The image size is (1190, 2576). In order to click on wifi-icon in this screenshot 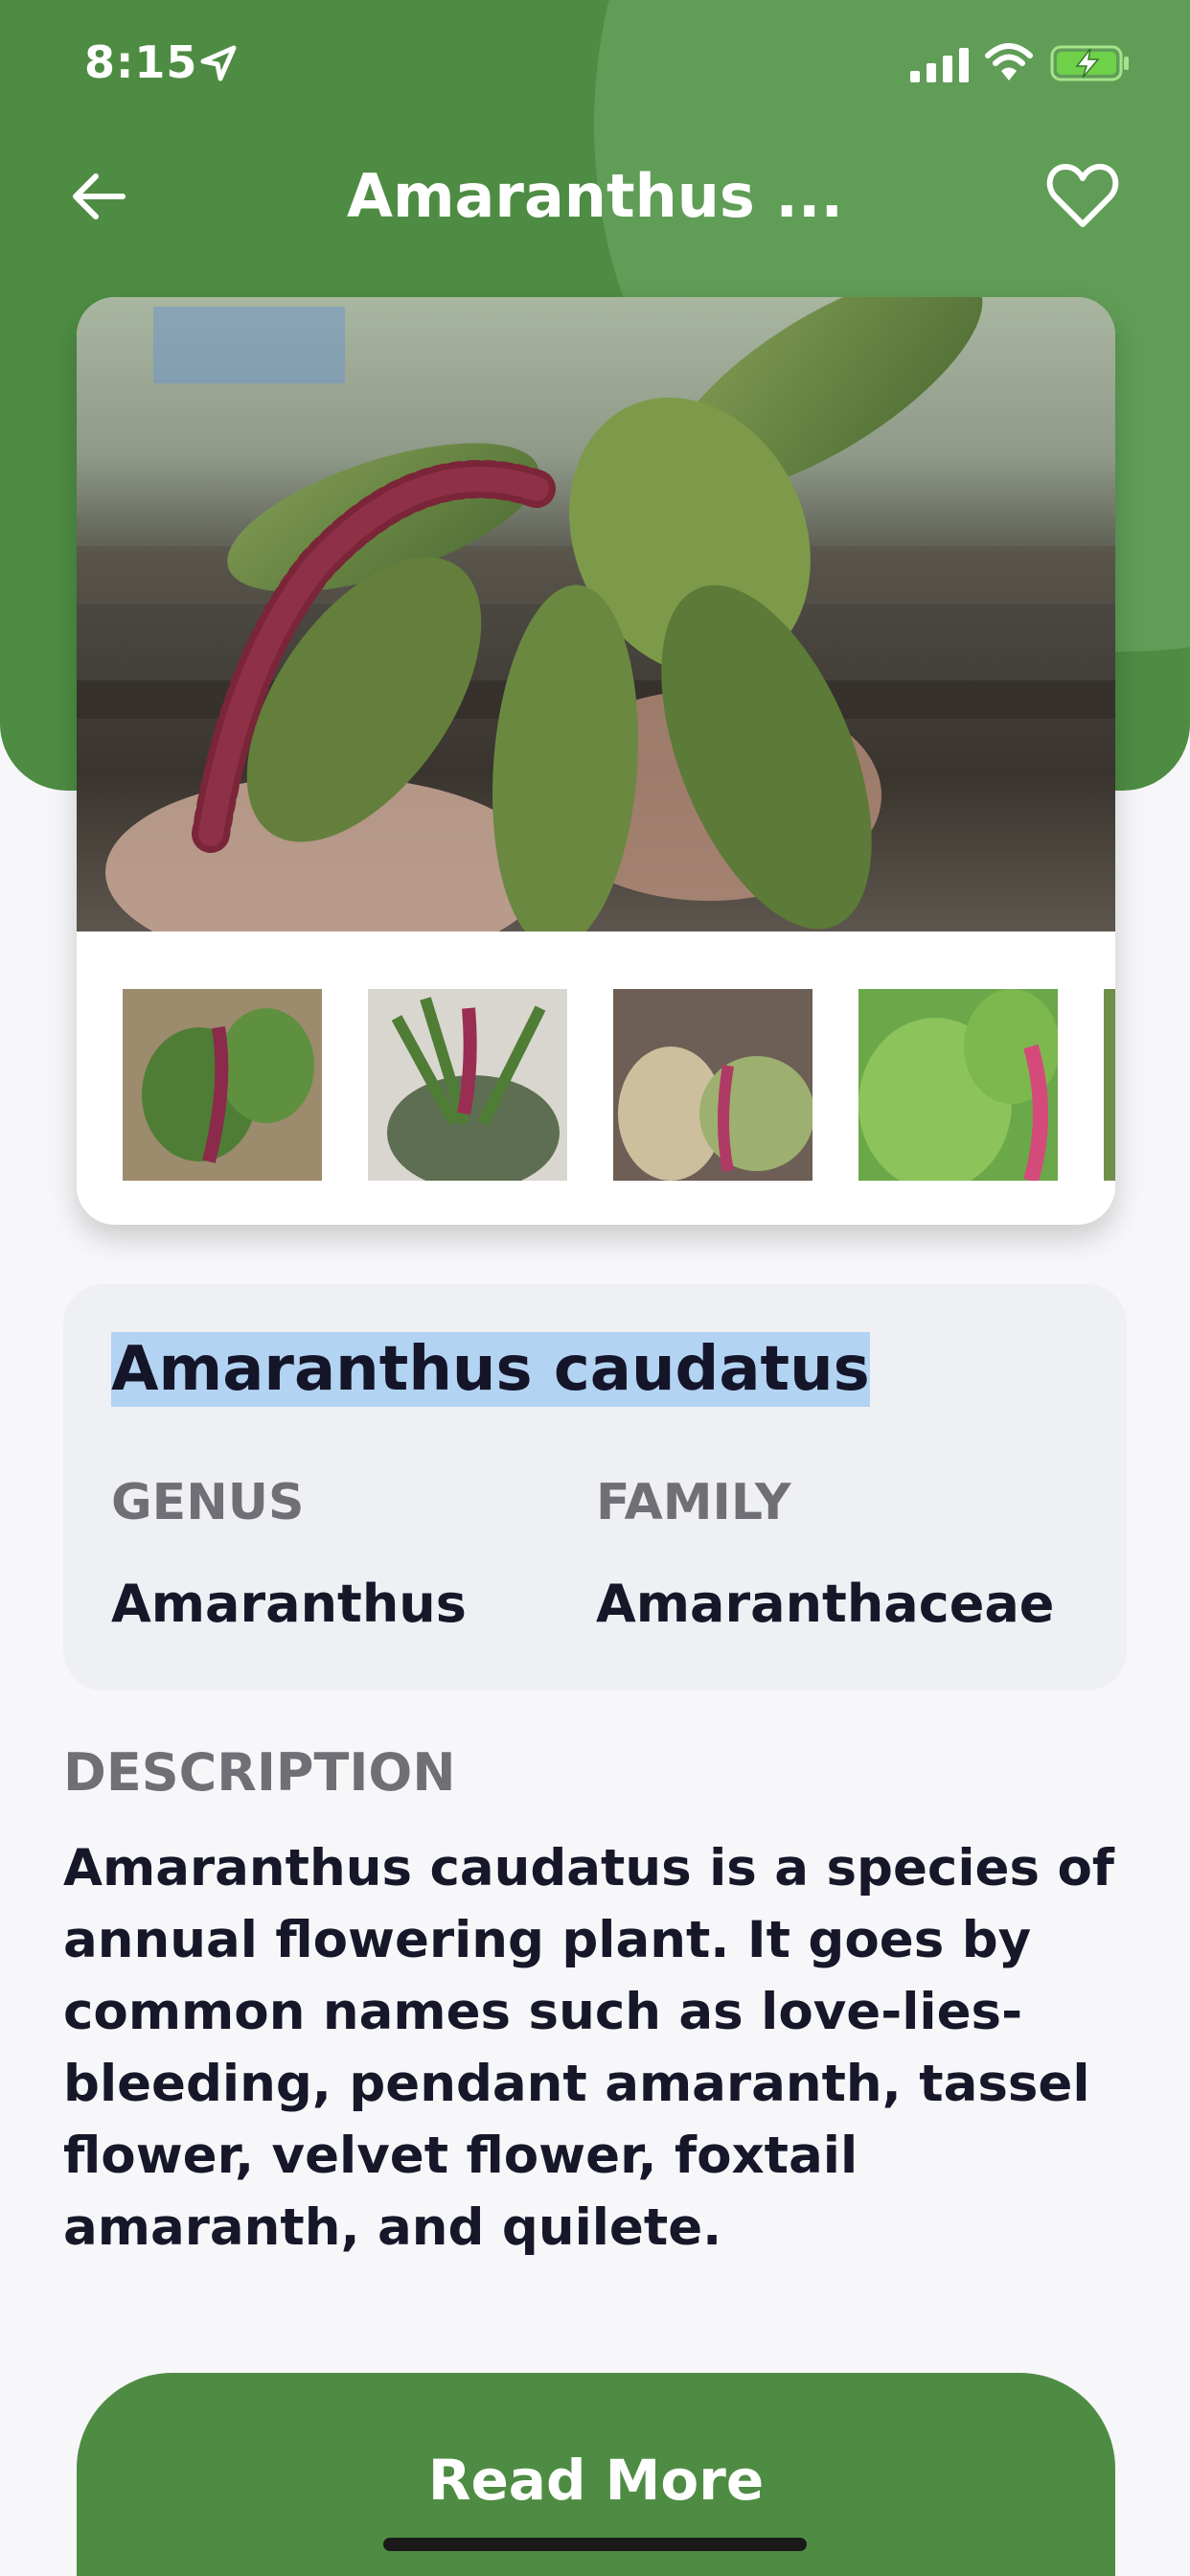, I will do `click(1009, 62)`.